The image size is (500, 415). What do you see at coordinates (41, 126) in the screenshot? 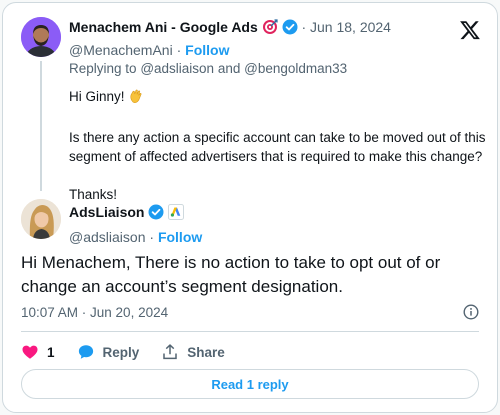
I see `thread-connector-line` at bounding box center [41, 126].